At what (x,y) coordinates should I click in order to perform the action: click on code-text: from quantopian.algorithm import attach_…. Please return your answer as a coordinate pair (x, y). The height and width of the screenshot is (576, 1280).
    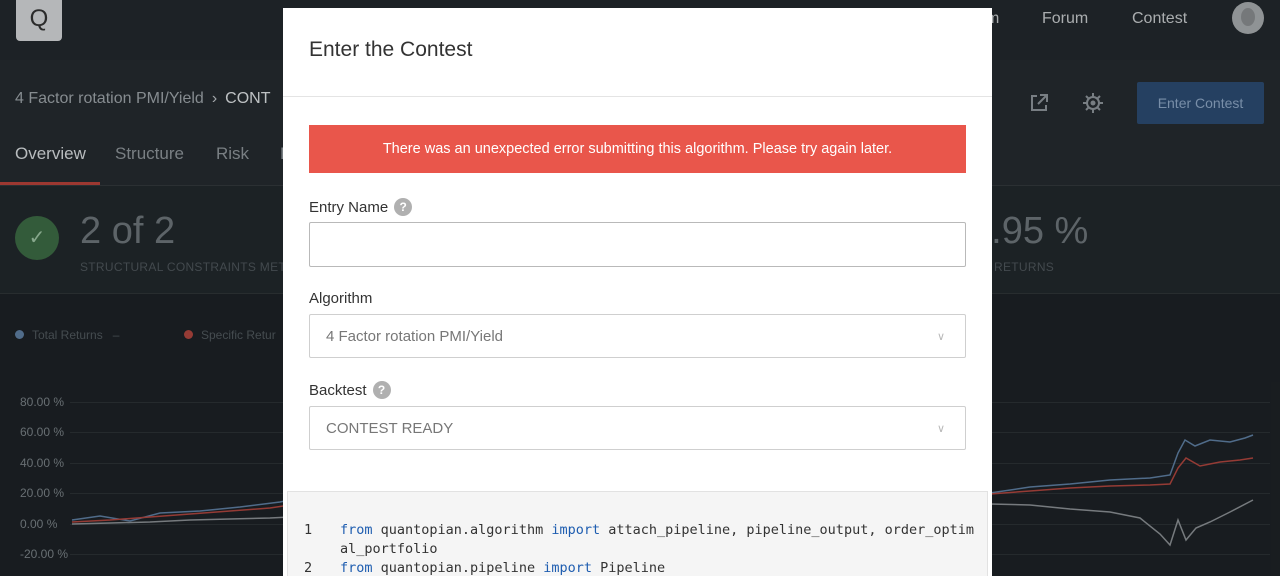
    Looking at the image, I should click on (657, 530).